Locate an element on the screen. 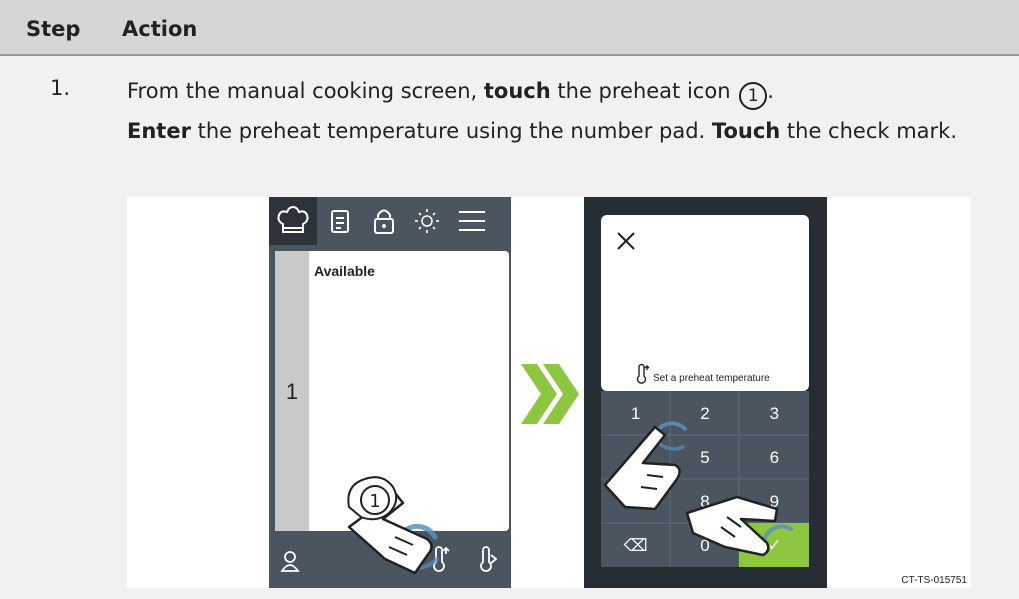 This screenshot has width=1019, height=599. panel-title: Available is located at coordinates (344, 271).